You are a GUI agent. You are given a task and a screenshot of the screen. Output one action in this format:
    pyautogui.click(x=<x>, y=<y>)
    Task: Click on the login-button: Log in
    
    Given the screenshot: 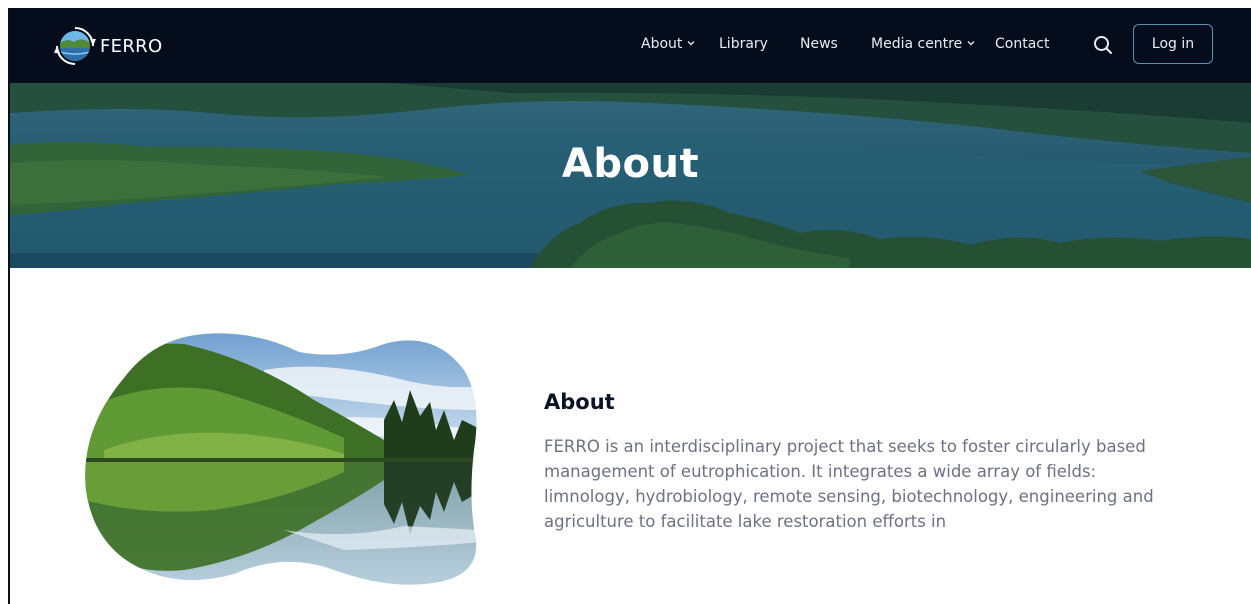 What is the action you would take?
    pyautogui.click(x=1173, y=44)
    